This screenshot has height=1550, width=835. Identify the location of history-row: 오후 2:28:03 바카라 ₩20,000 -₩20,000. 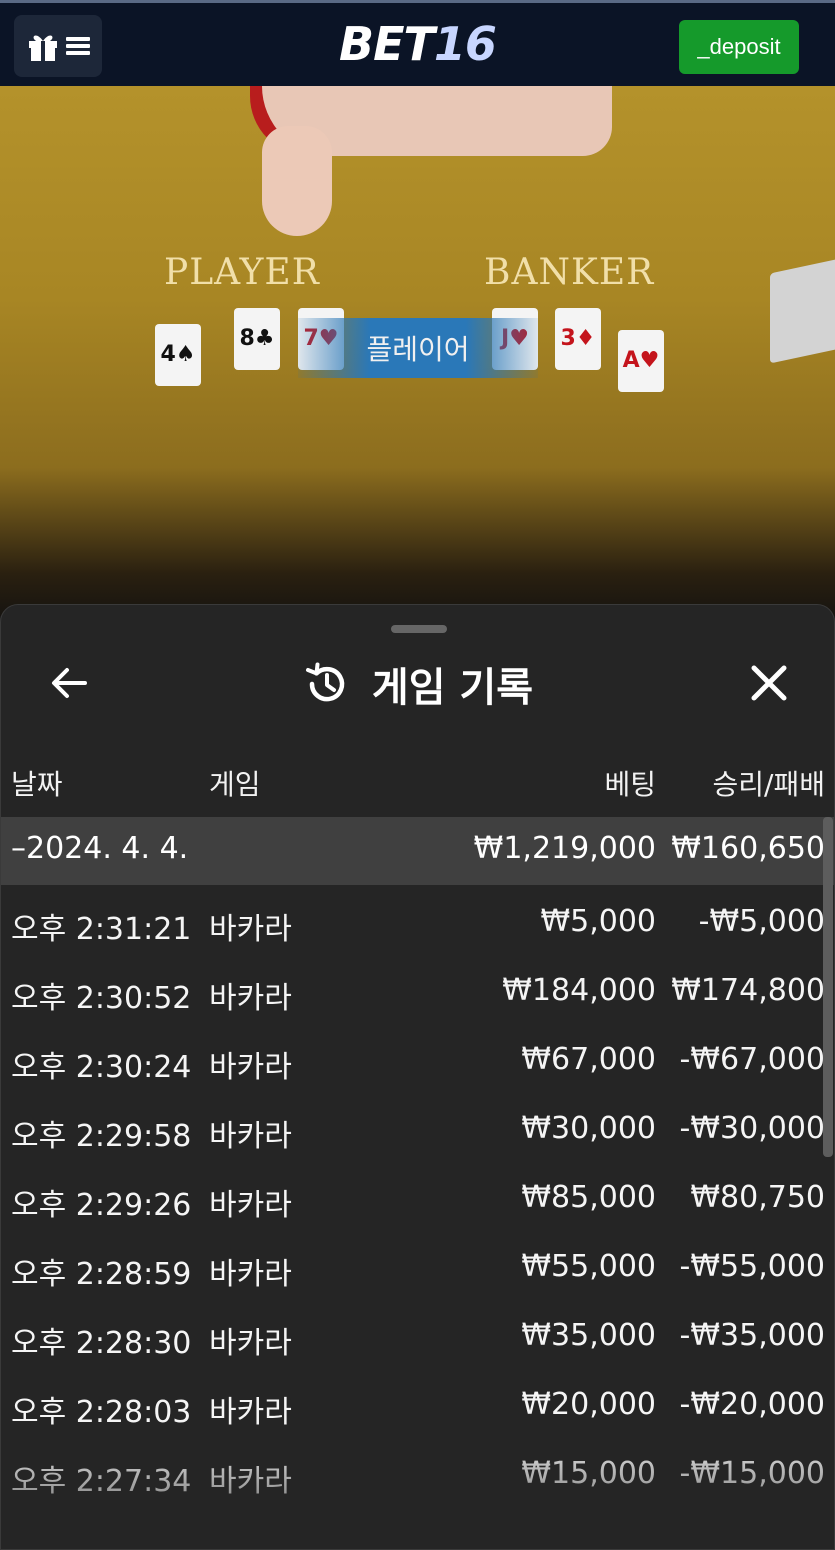
(417, 1407).